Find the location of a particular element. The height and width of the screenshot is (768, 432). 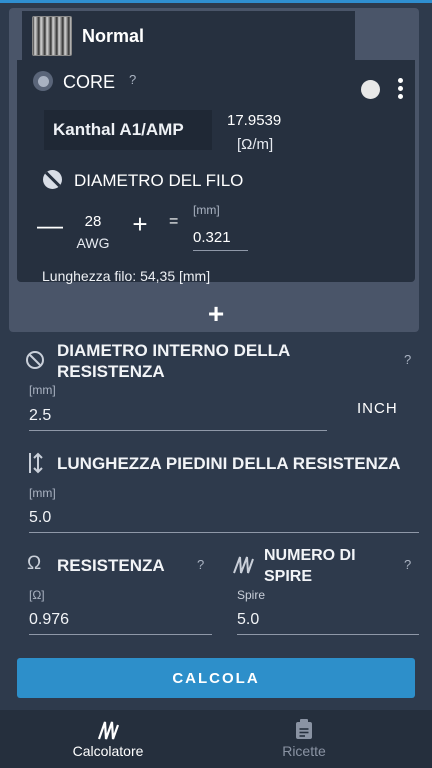

core-label: CORE is located at coordinates (89, 82).